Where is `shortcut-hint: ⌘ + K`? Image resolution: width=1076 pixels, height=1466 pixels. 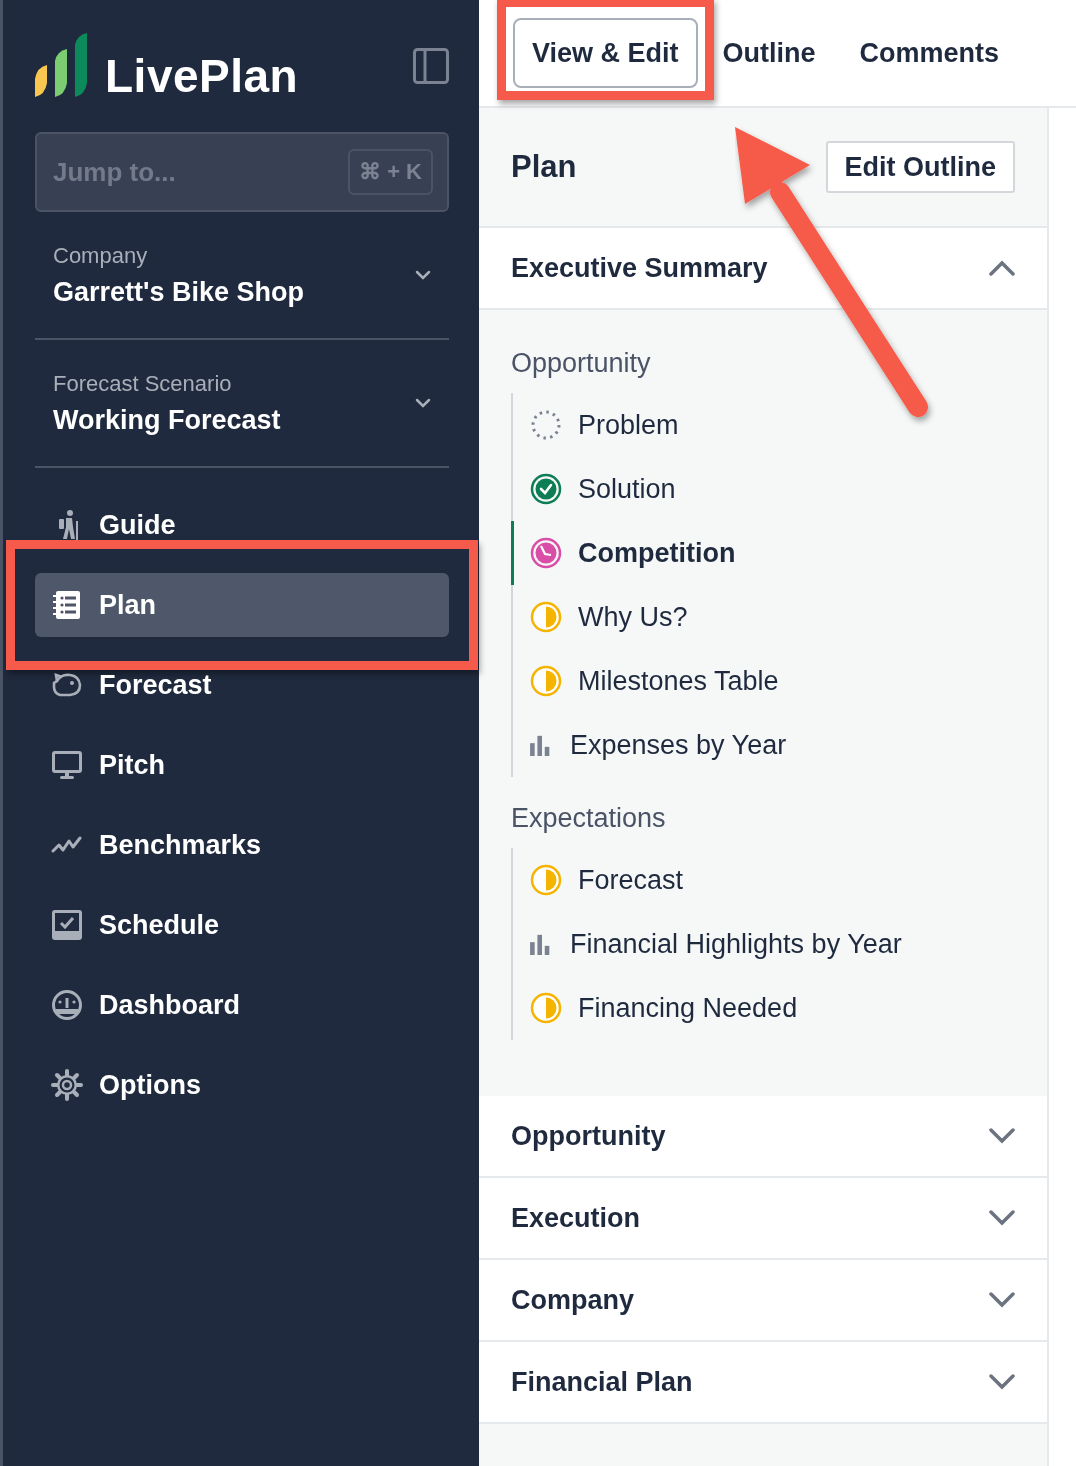 shortcut-hint: ⌘ + K is located at coordinates (390, 172).